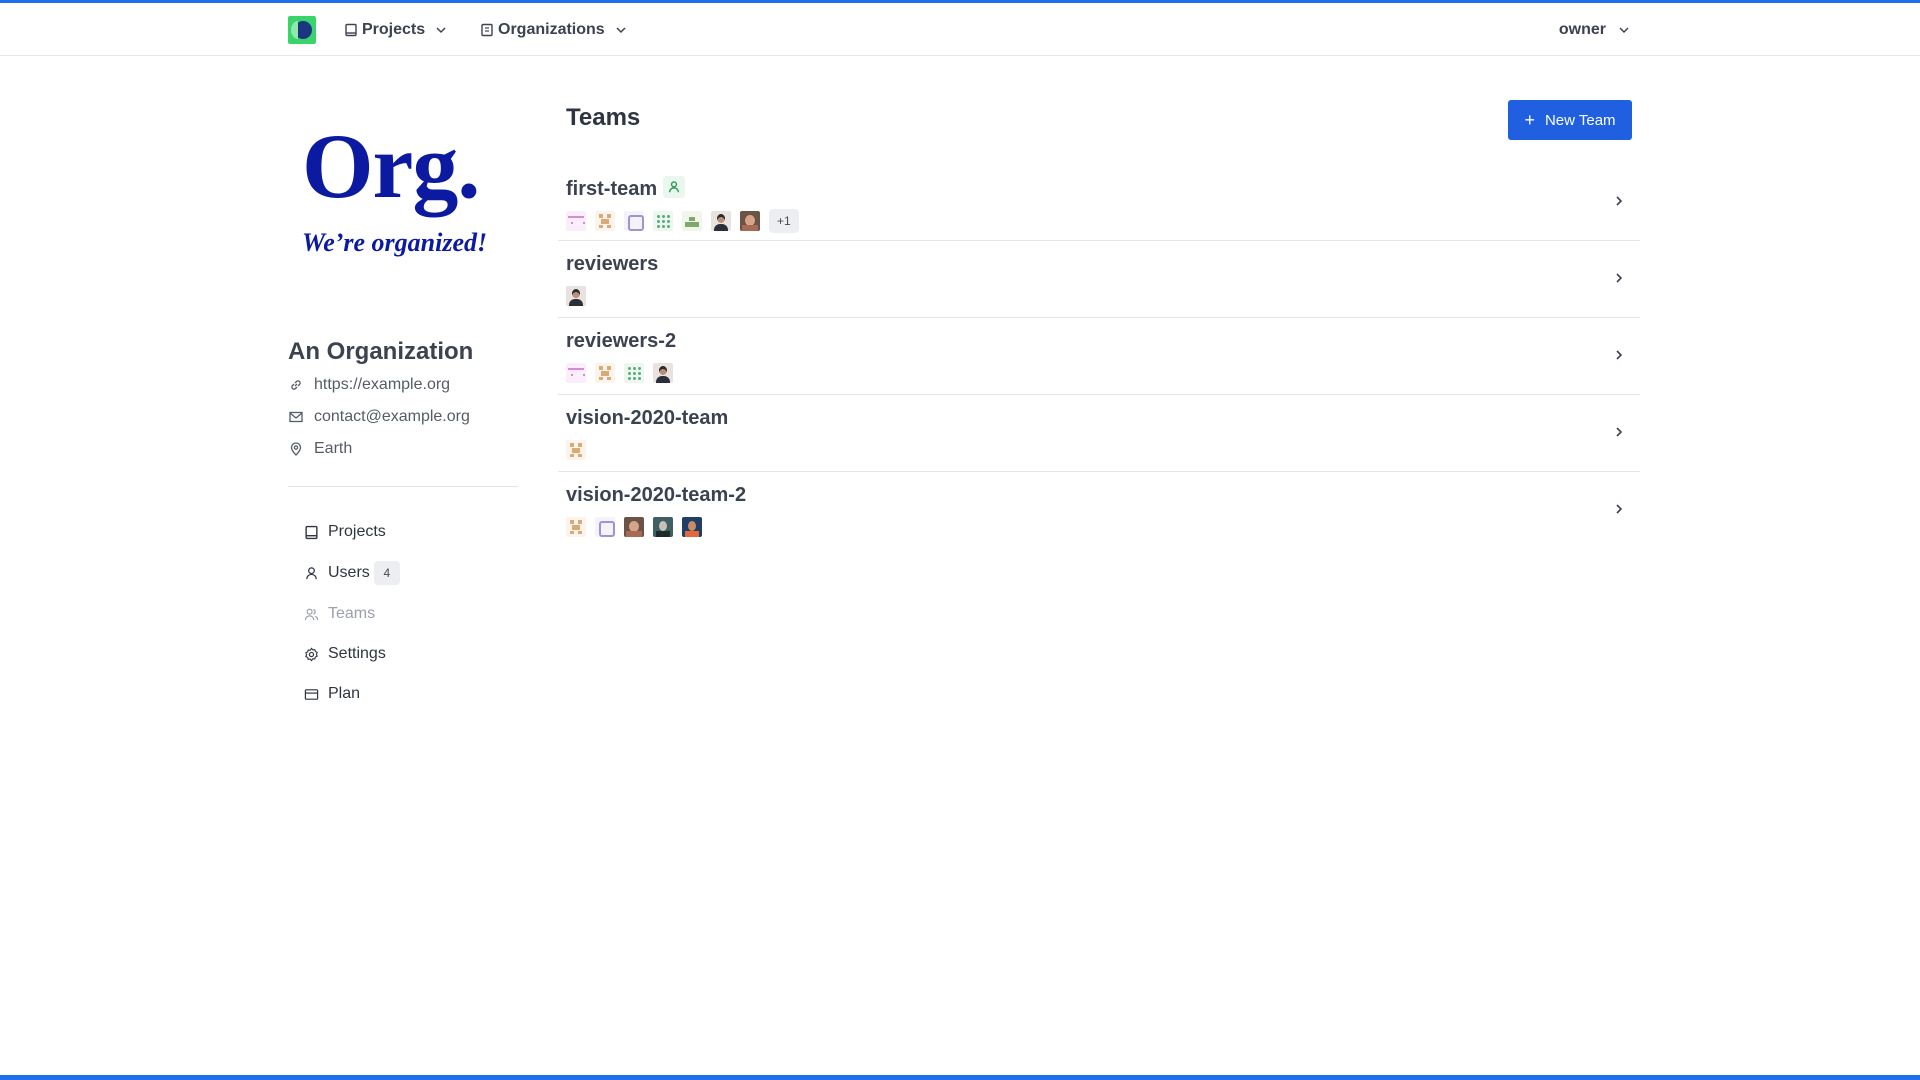  What do you see at coordinates (612, 189) in the screenshot?
I see `team-name-text: first-team` at bounding box center [612, 189].